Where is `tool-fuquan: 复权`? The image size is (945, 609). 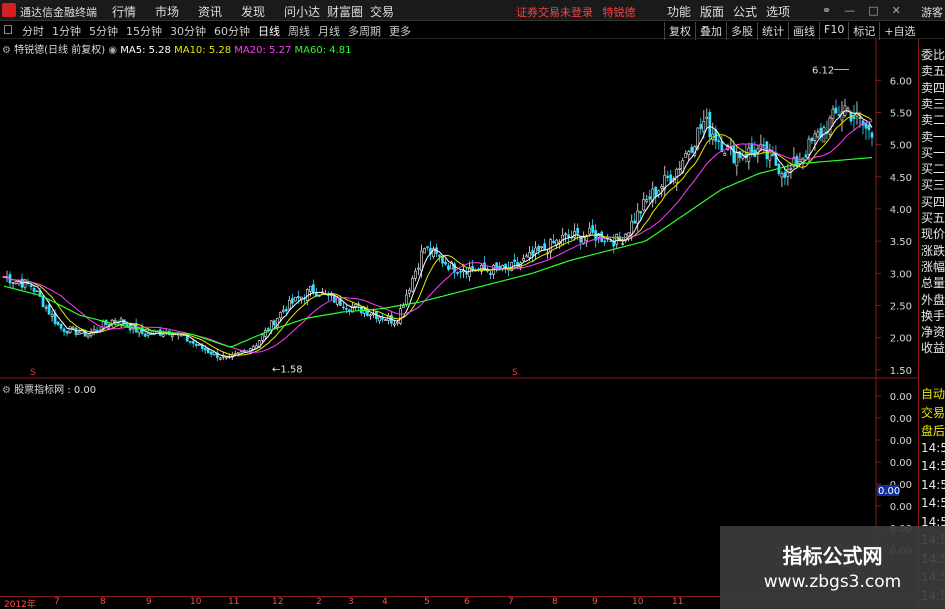
tool-fuquan: 复权 is located at coordinates (679, 31).